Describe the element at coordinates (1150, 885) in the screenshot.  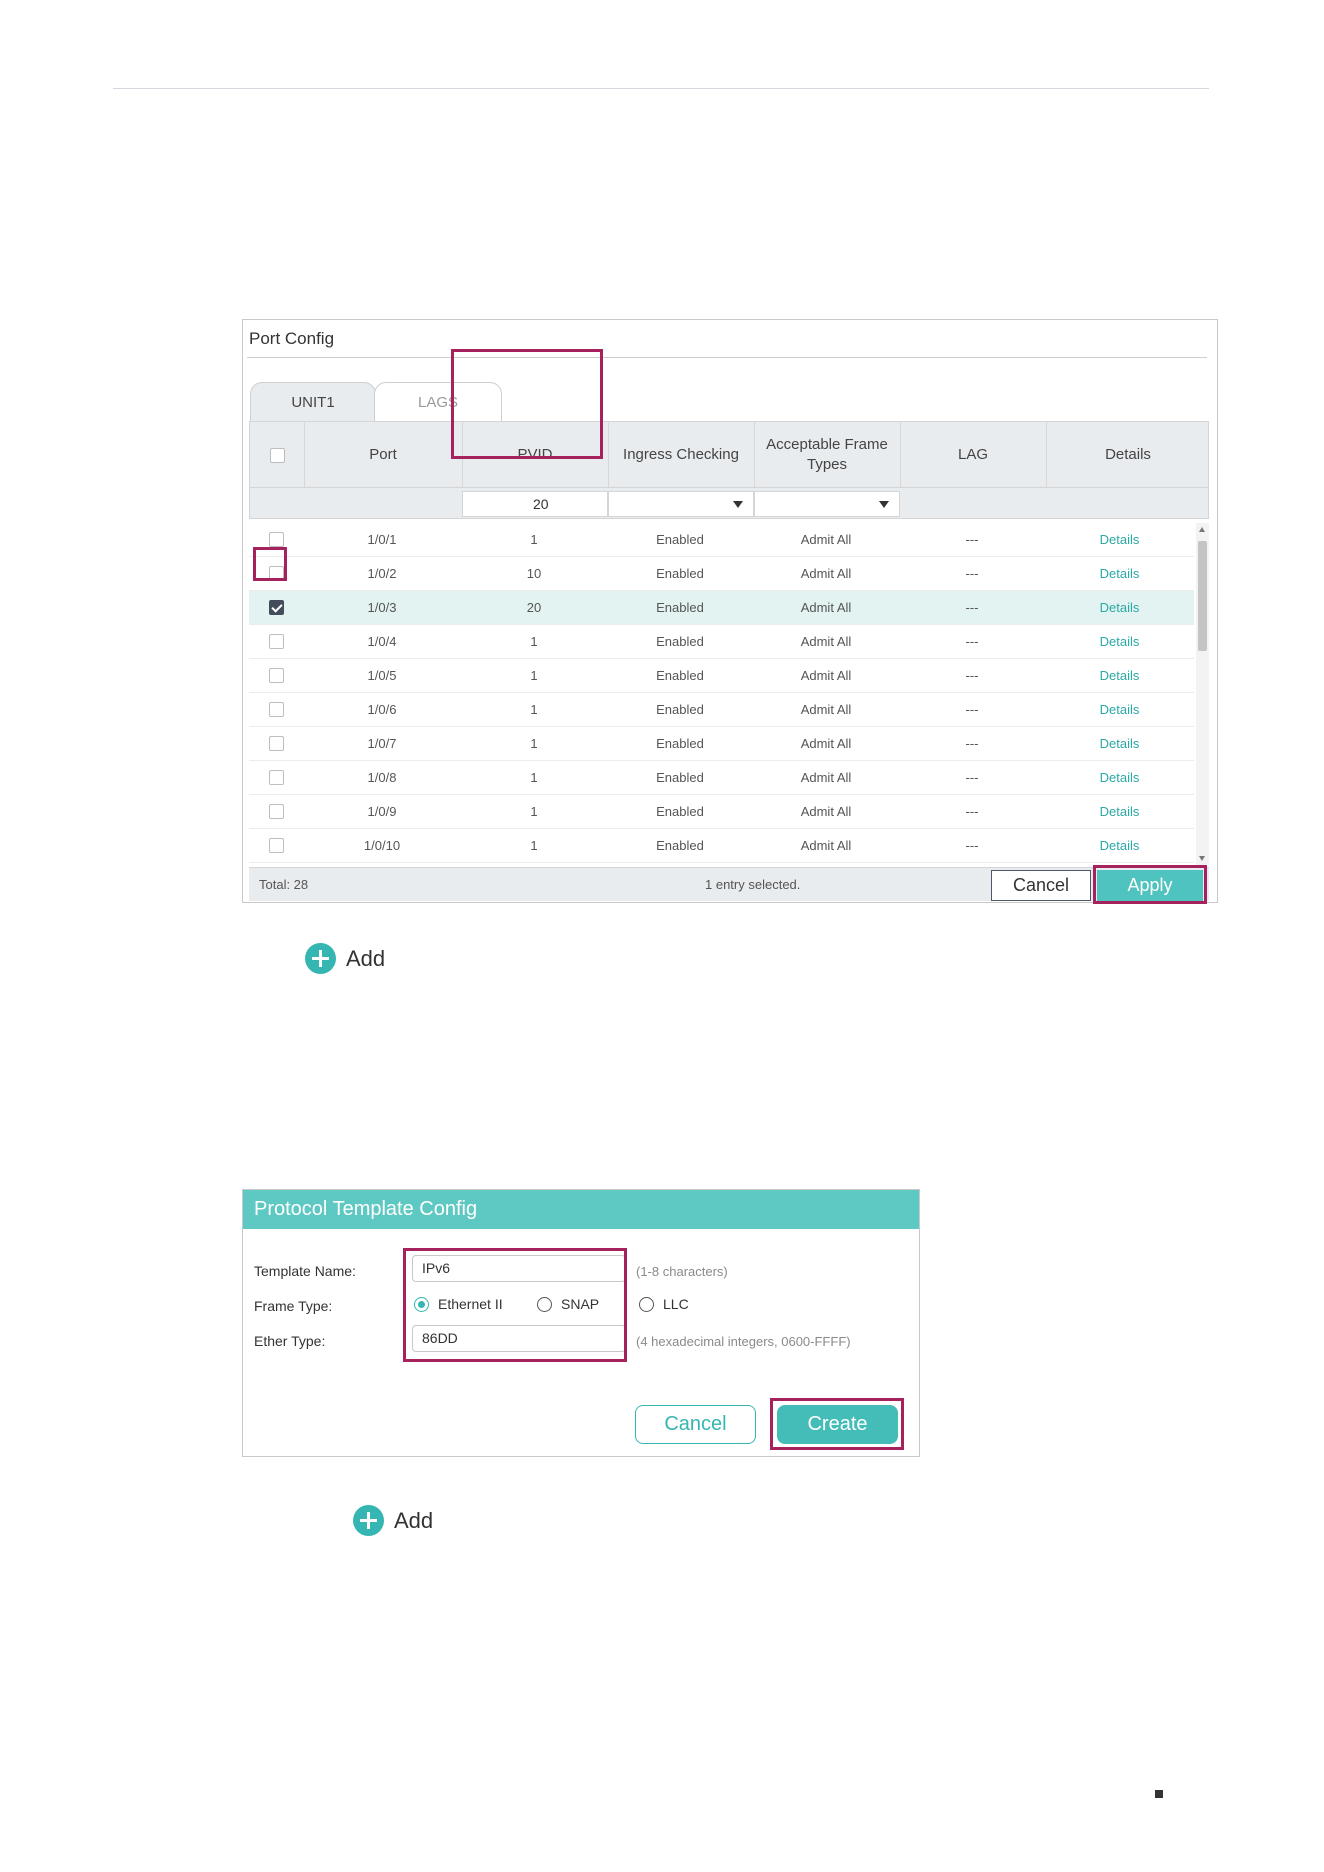
I see `apply-button: Apply` at that location.